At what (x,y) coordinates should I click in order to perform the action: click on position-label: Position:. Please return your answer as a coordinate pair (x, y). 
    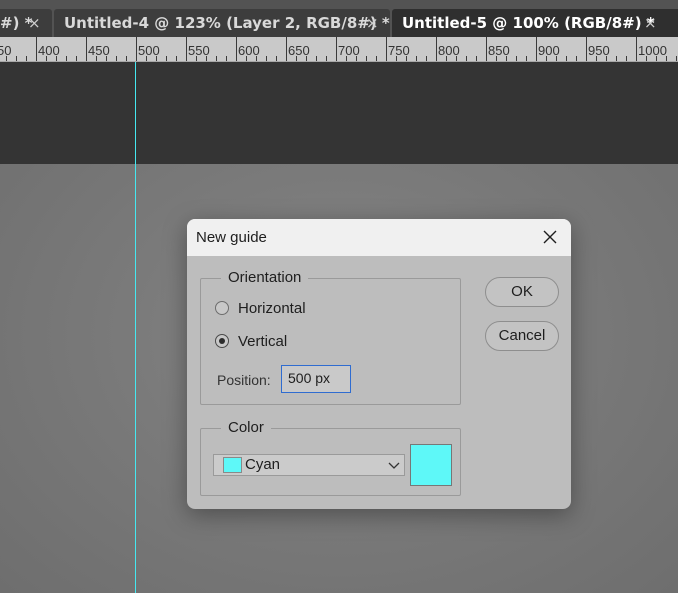
    Looking at the image, I should click on (244, 380).